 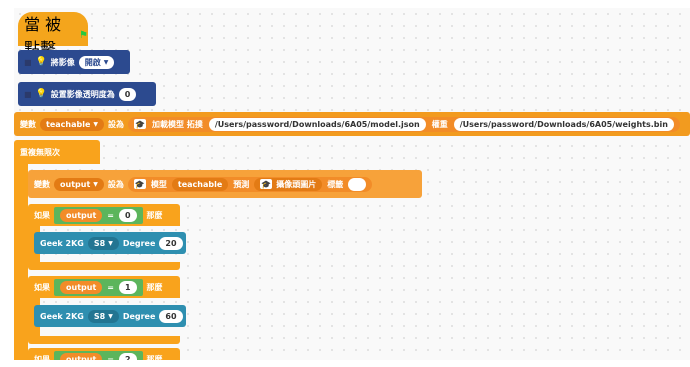 What do you see at coordinates (72, 124) in the screenshot?
I see `variable-dropdown: teachable ▼` at bounding box center [72, 124].